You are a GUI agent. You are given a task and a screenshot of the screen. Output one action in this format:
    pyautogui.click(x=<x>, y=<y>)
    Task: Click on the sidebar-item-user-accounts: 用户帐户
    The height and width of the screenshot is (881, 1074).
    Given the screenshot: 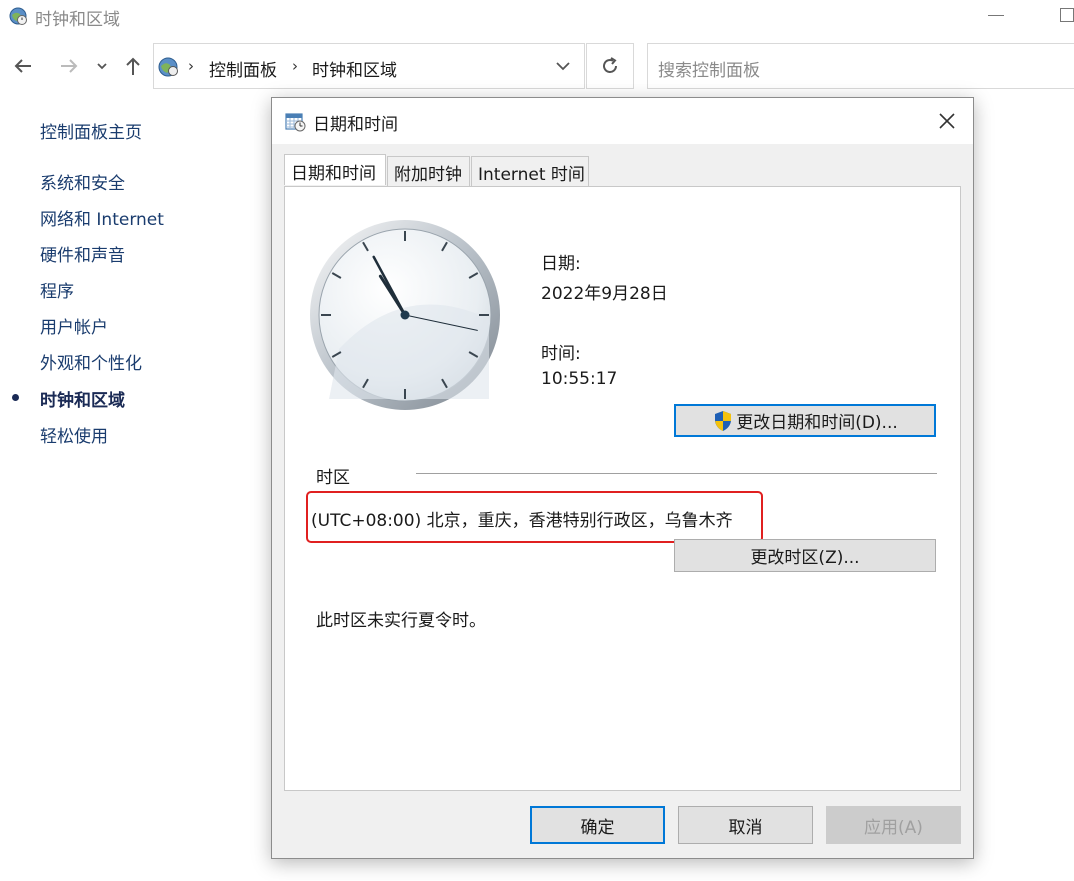 What is the action you would take?
    pyautogui.click(x=74, y=325)
    